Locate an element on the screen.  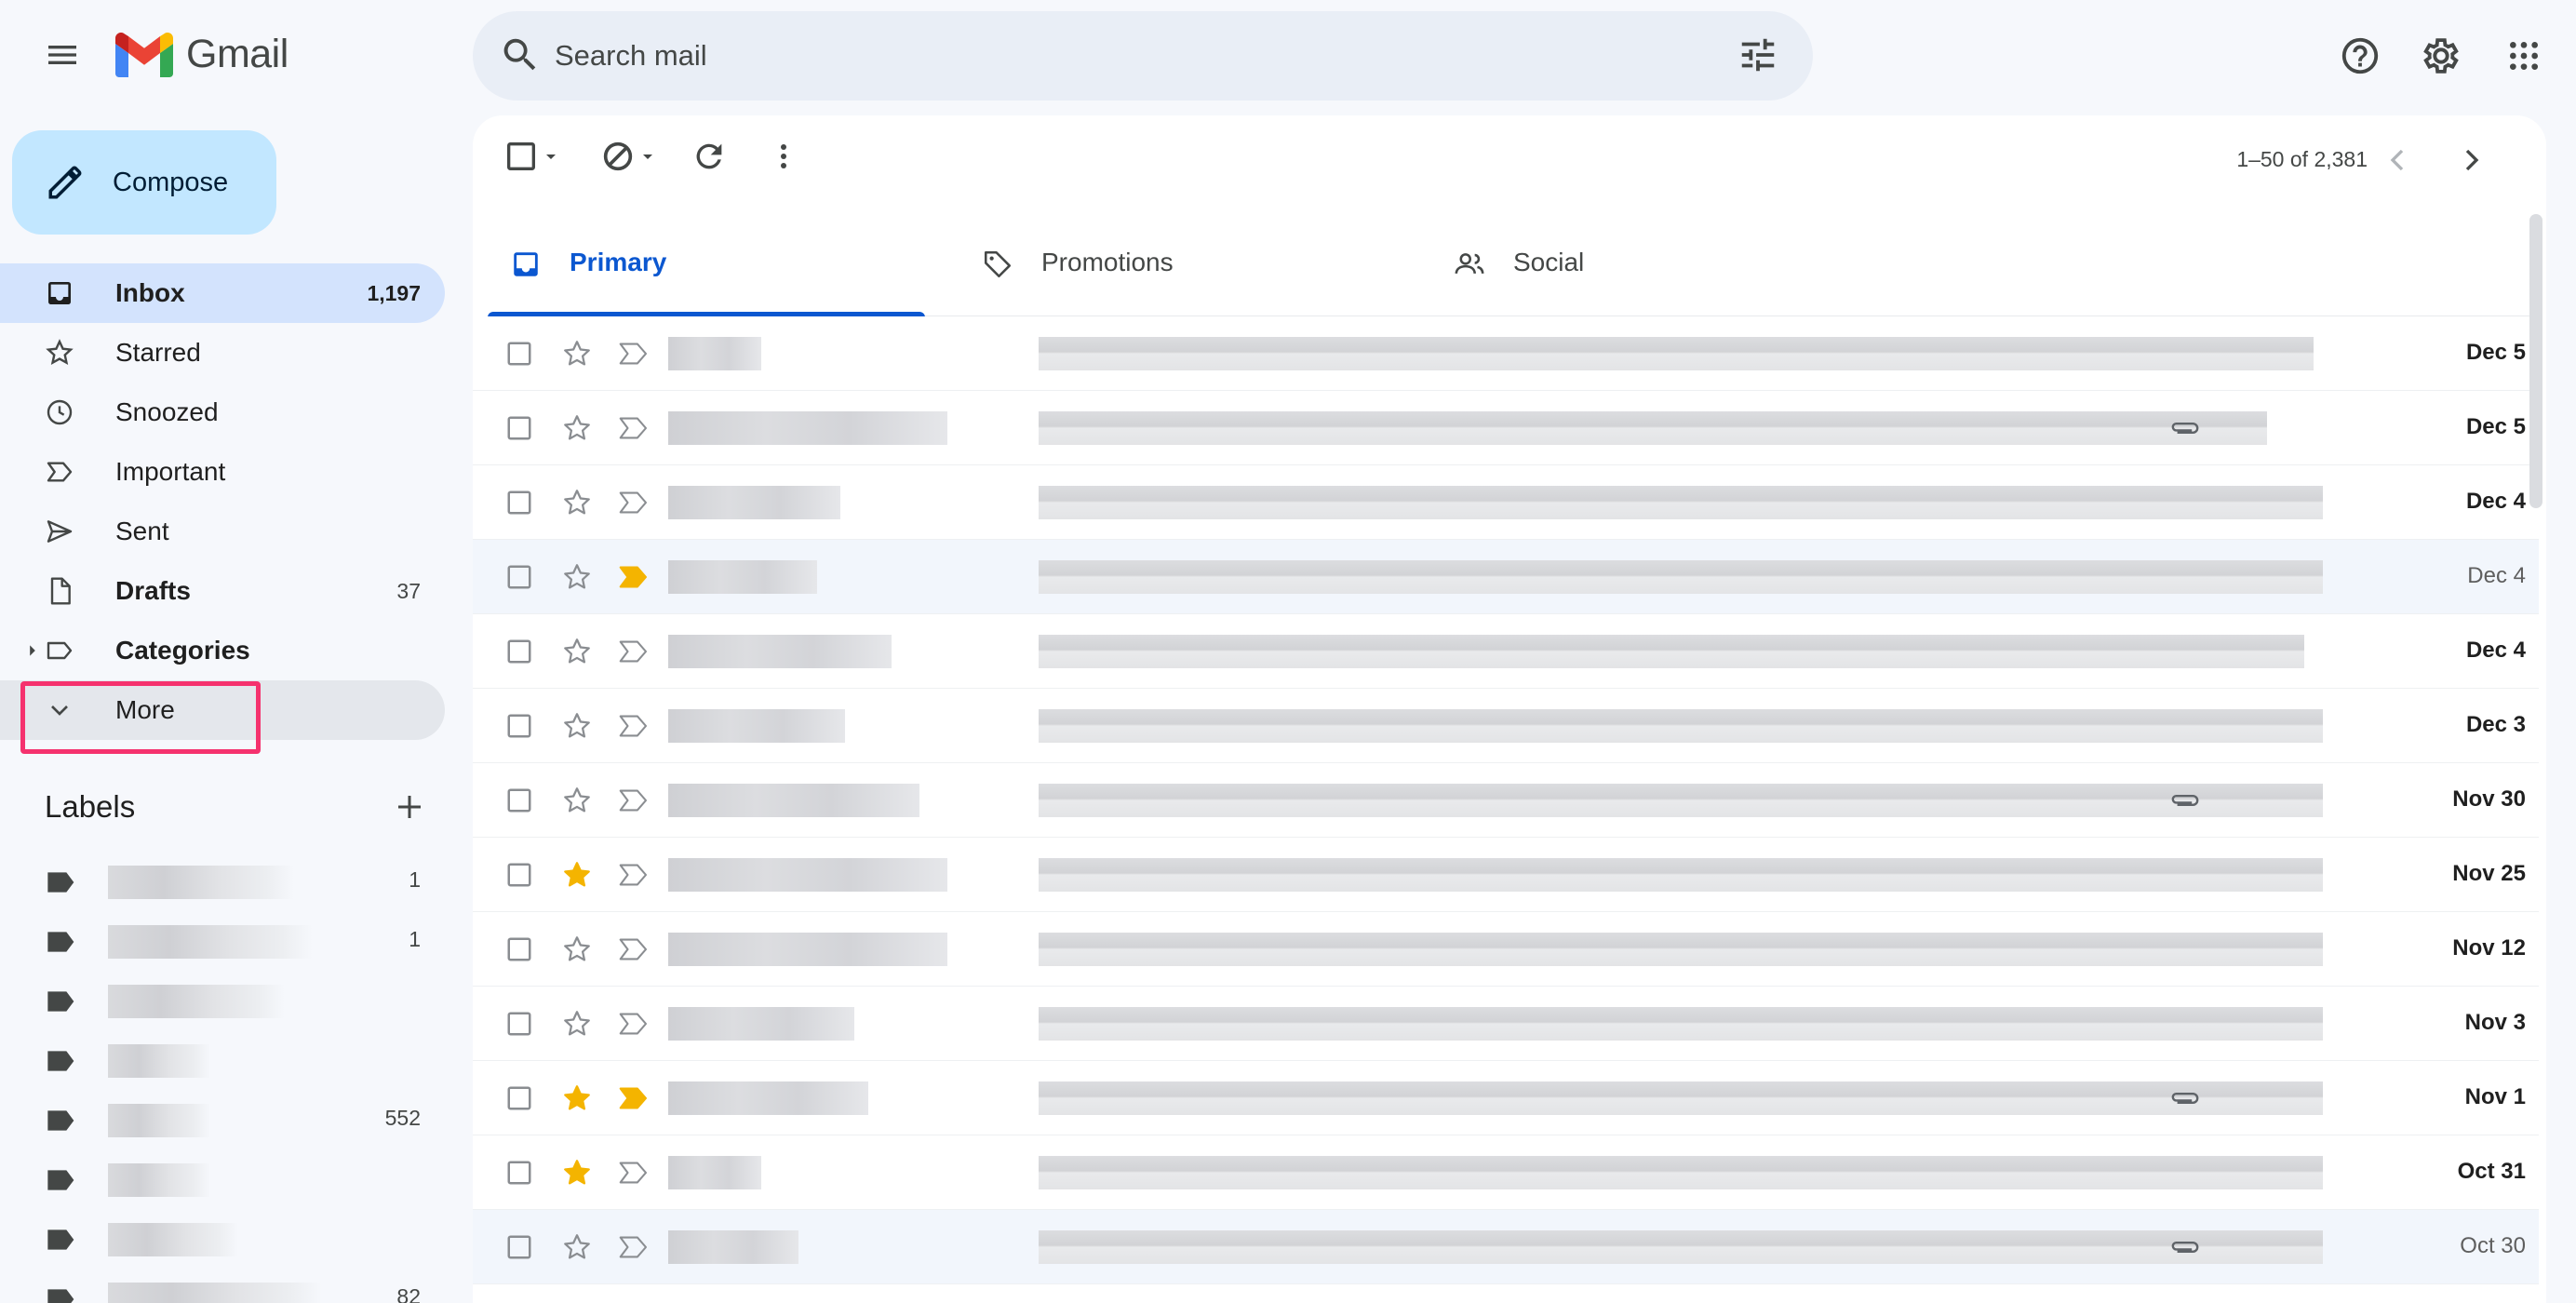
email-row: Nov 30 is located at coordinates (1506, 801).